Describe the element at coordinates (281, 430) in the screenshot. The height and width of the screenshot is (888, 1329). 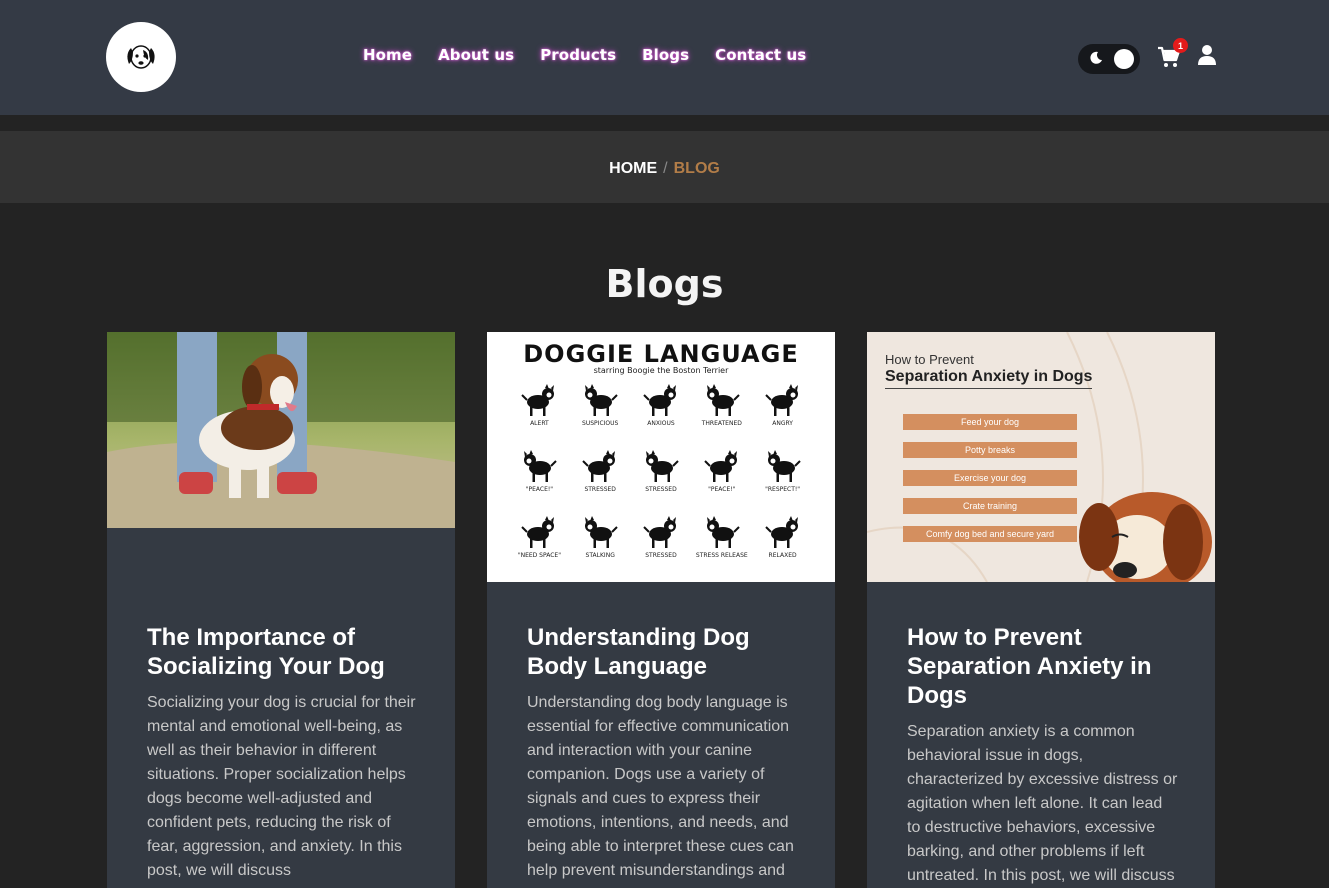
I see `blog-image-beagle` at that location.